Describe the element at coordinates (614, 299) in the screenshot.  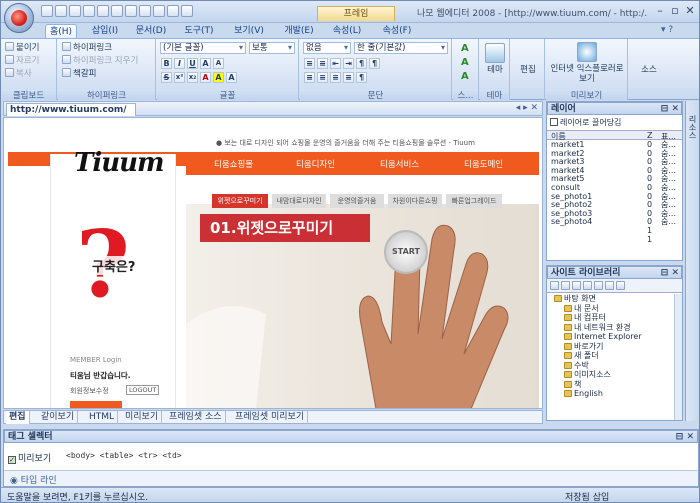
I see `tree-item: 바탕 화면` at that location.